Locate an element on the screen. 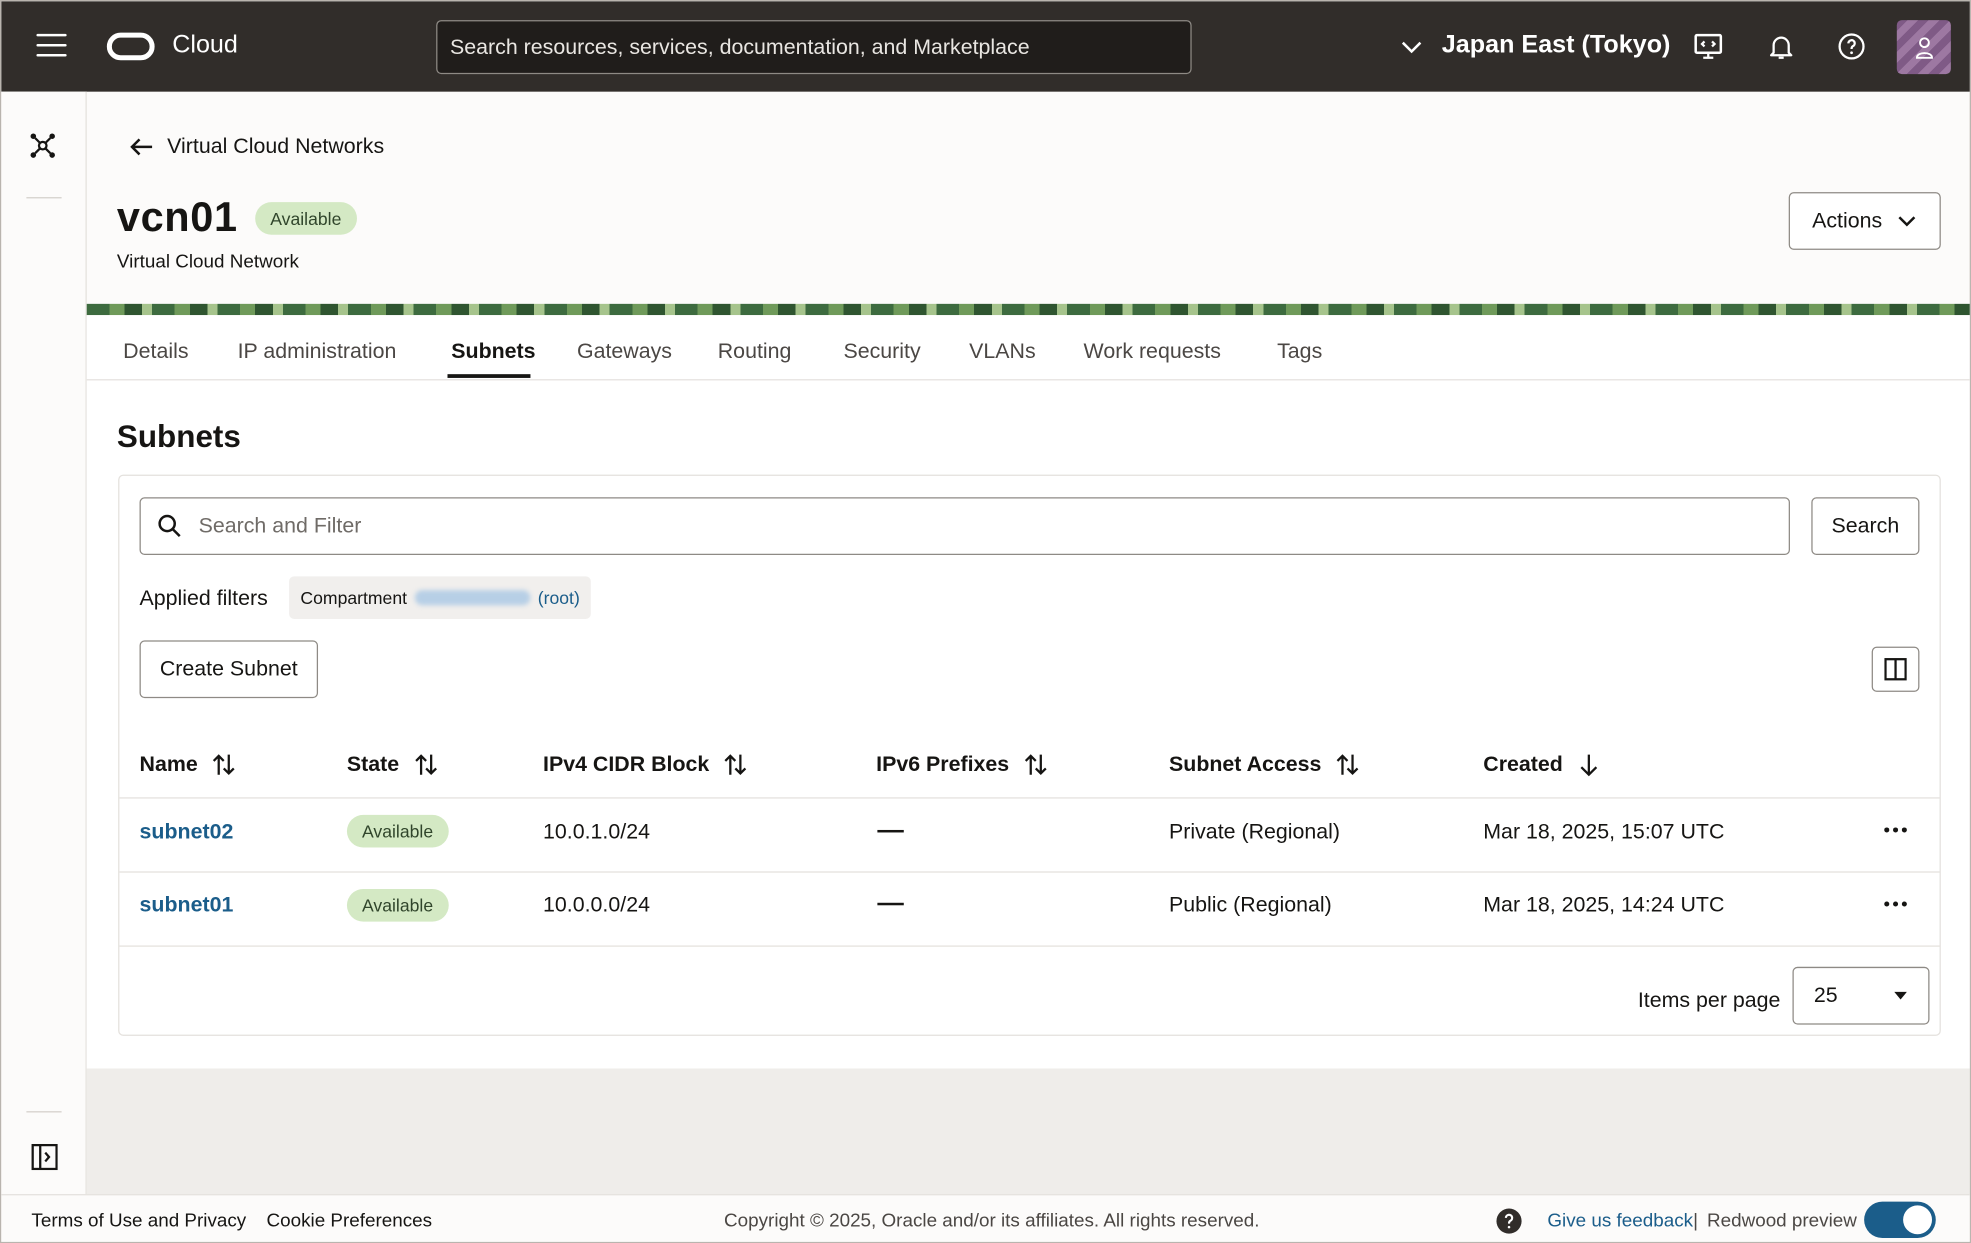 This screenshot has width=1971, height=1243. cidr-value: 10.0.1.0/24 is located at coordinates (596, 831).